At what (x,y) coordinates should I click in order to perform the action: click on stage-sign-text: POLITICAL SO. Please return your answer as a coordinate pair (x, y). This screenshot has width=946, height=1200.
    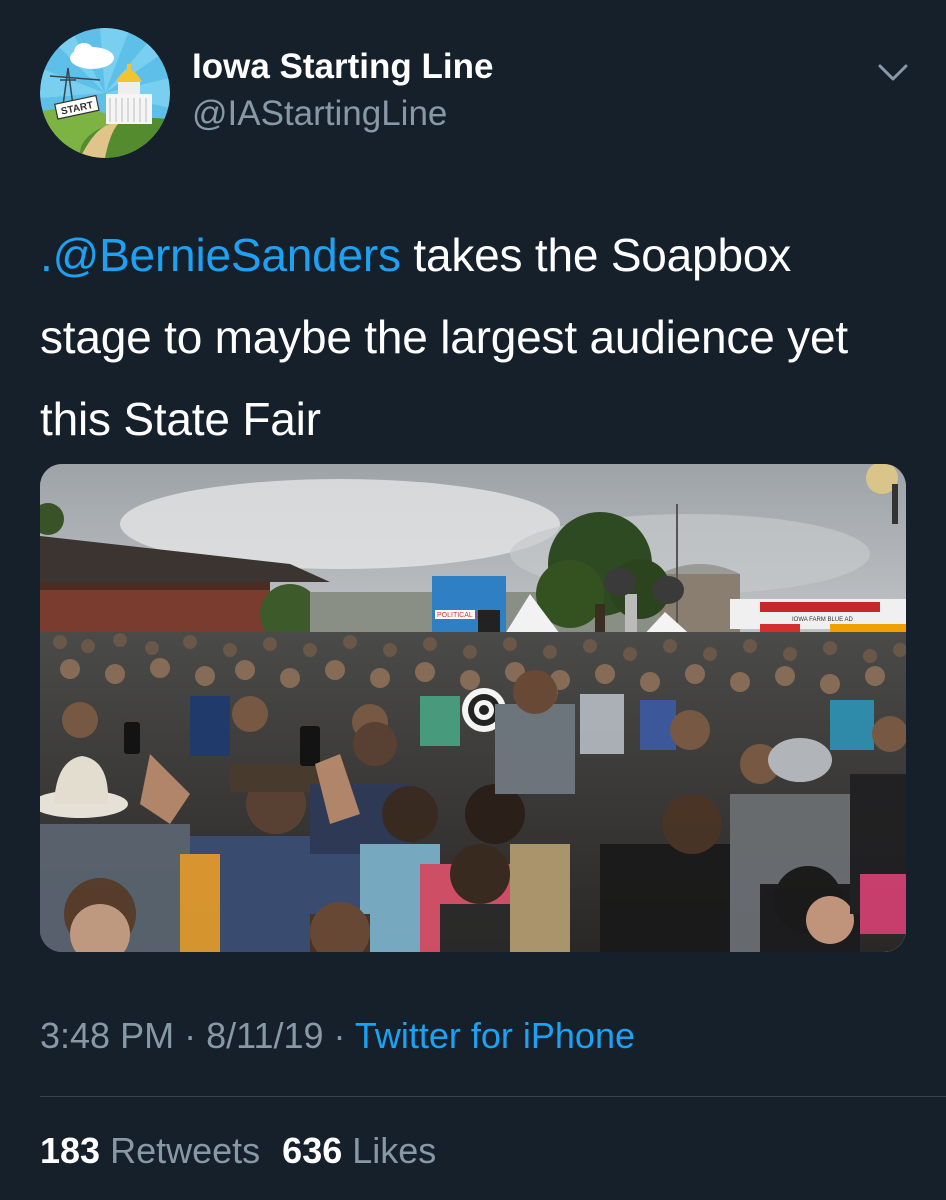
    Looking at the image, I should click on (461, 615).